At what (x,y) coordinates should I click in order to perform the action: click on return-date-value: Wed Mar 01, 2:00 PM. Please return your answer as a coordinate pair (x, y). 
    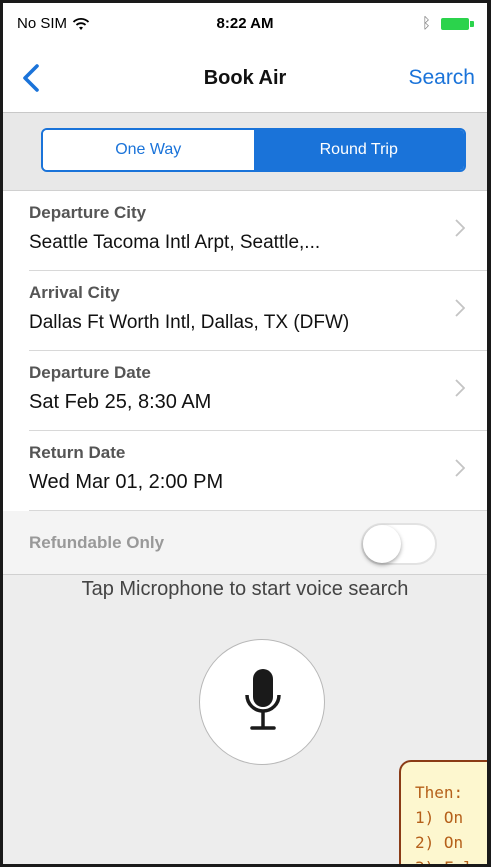
    Looking at the image, I should click on (126, 482).